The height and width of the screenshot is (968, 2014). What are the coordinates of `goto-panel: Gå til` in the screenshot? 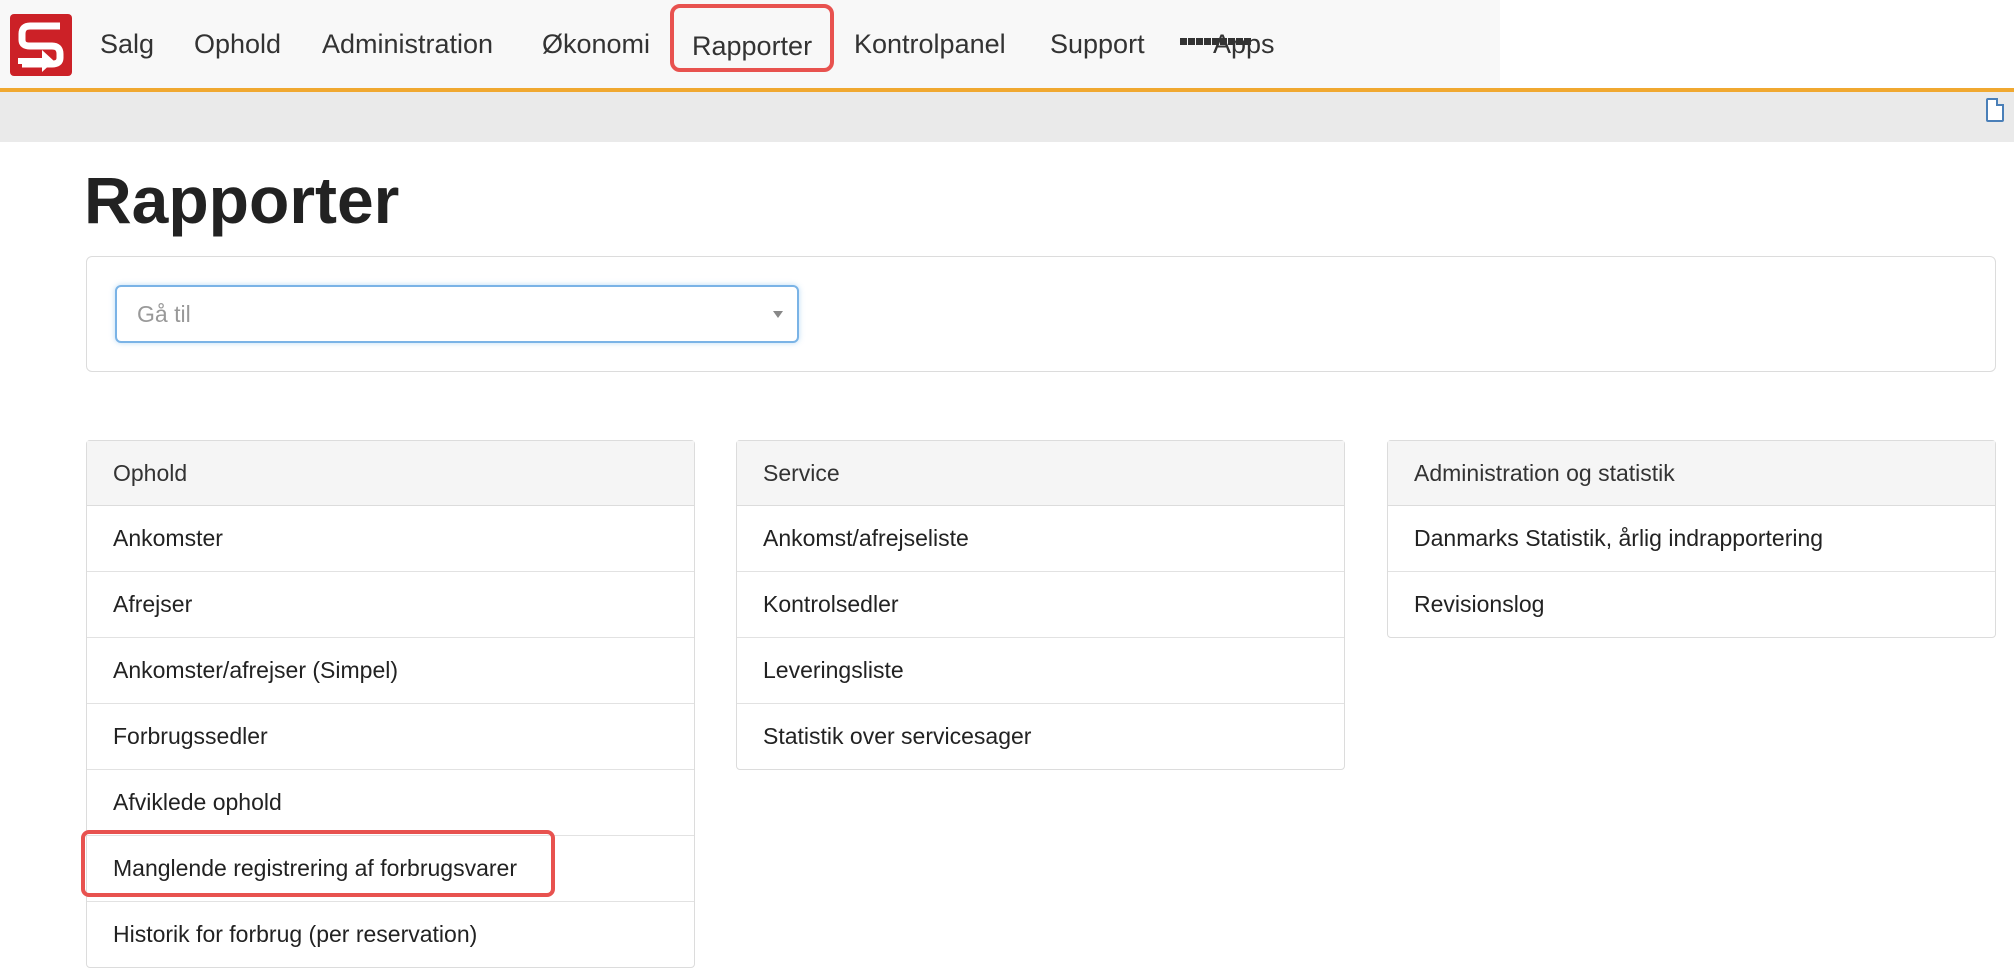 It's located at (1041, 314).